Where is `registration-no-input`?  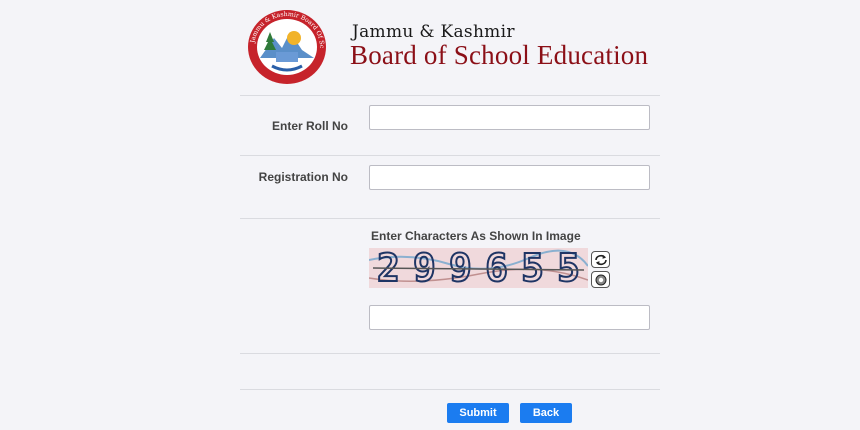
registration-no-input is located at coordinates (509, 177).